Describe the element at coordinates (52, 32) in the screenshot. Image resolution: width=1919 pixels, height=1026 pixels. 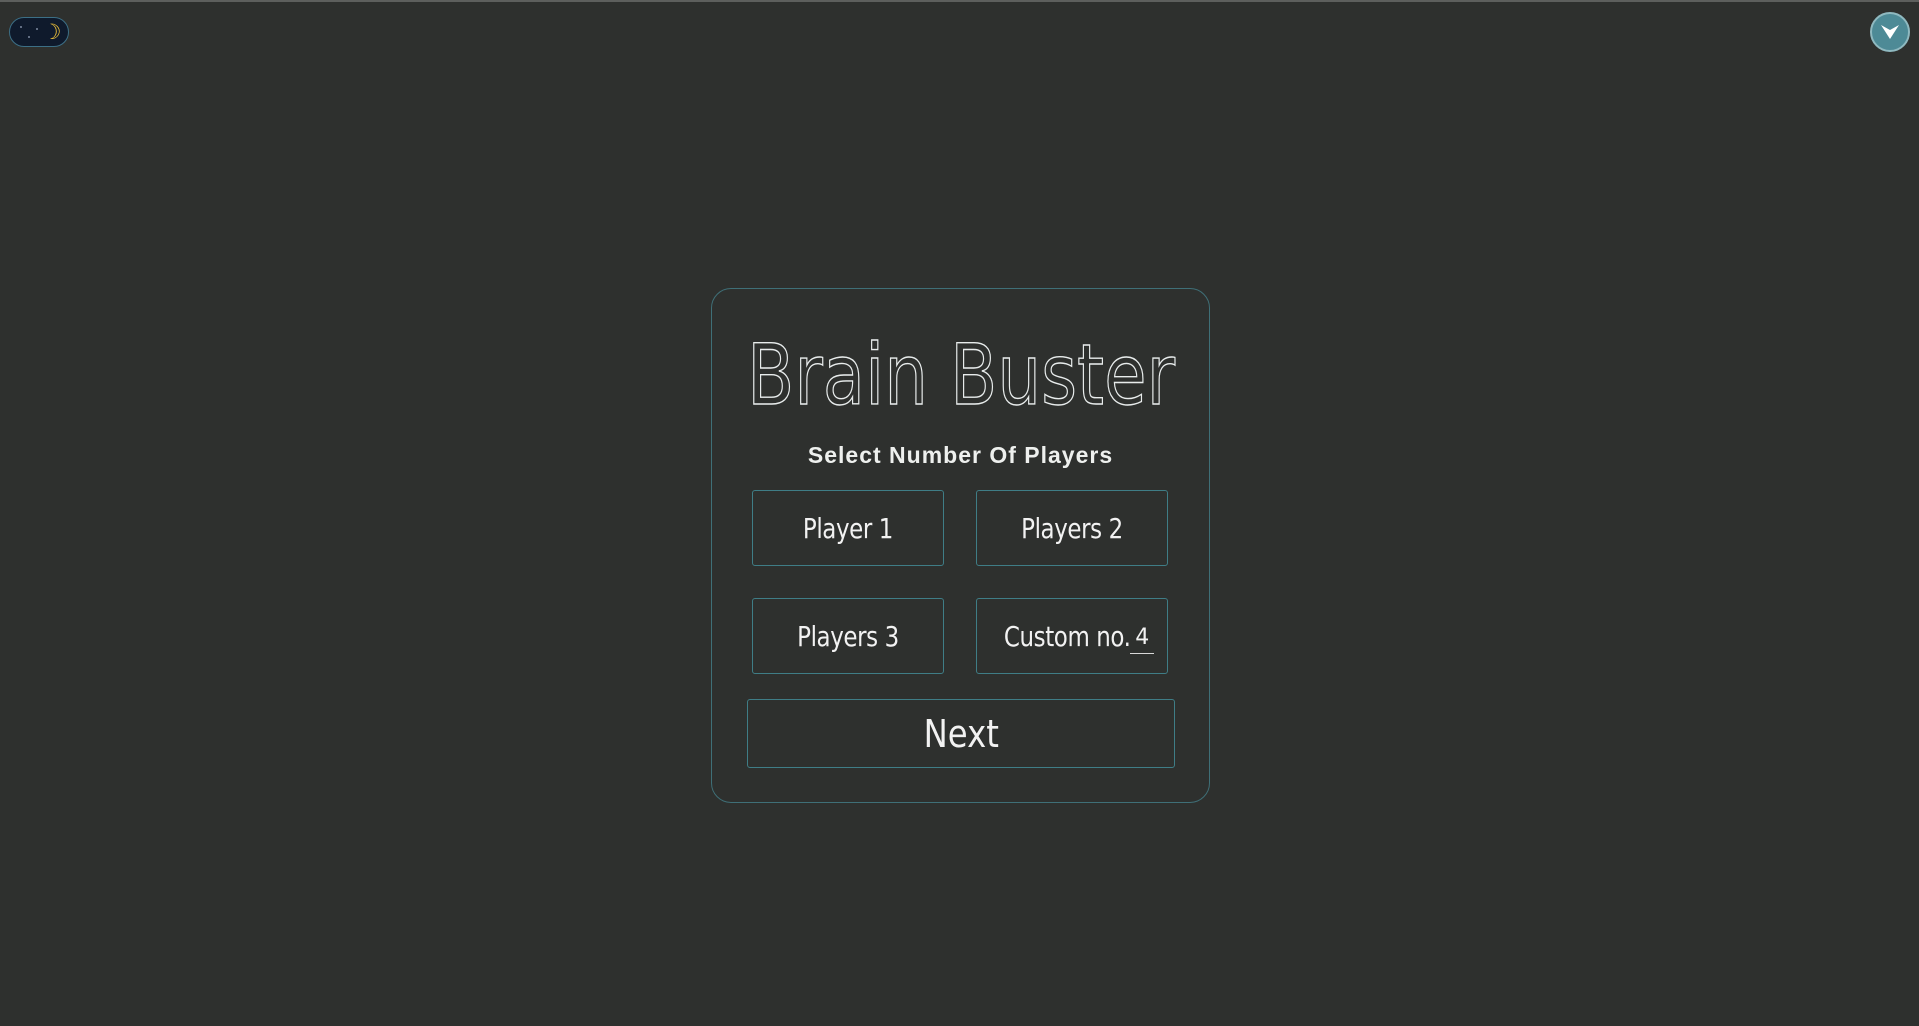
I see `moon-icon: ☽` at that location.